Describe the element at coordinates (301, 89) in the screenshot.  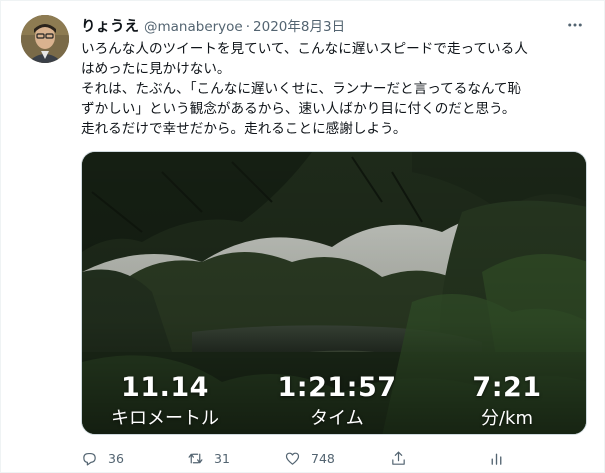
I see `tweet-text-line: それは、たぶん、「こんなに遅いくせに、ランナーだと言ってるなんて恥` at that location.